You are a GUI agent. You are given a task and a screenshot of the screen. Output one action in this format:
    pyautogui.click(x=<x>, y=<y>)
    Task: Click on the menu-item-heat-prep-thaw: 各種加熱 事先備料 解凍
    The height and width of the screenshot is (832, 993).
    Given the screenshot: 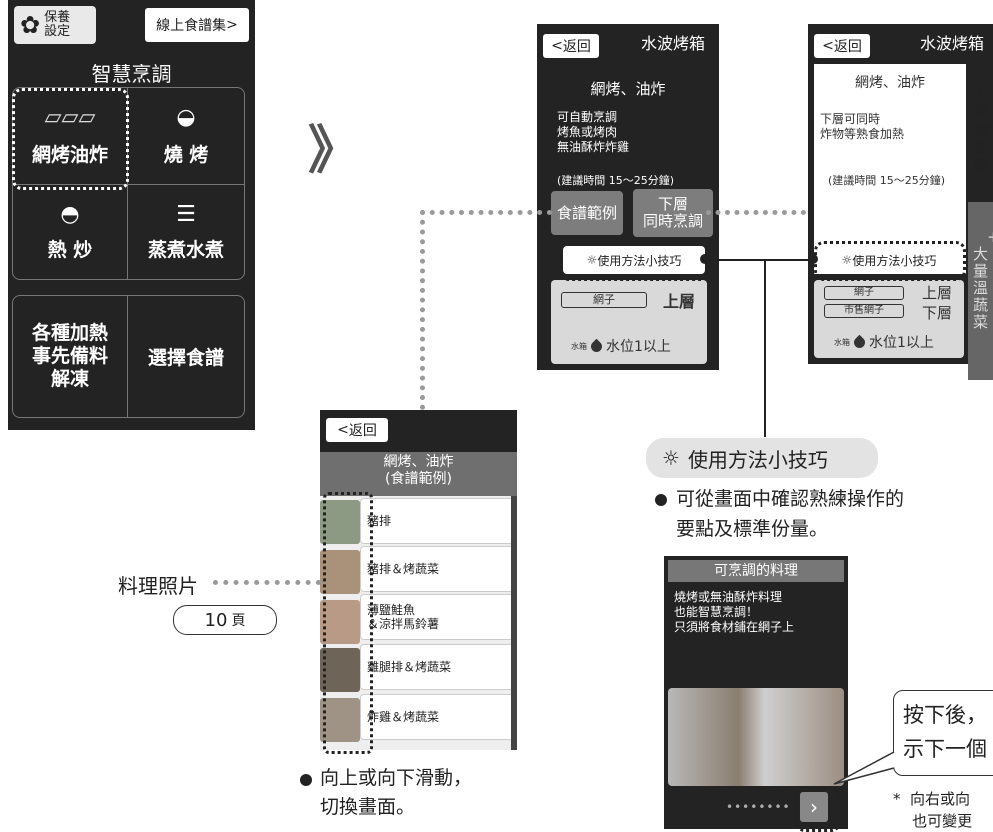 What is the action you would take?
    pyautogui.click(x=70, y=356)
    